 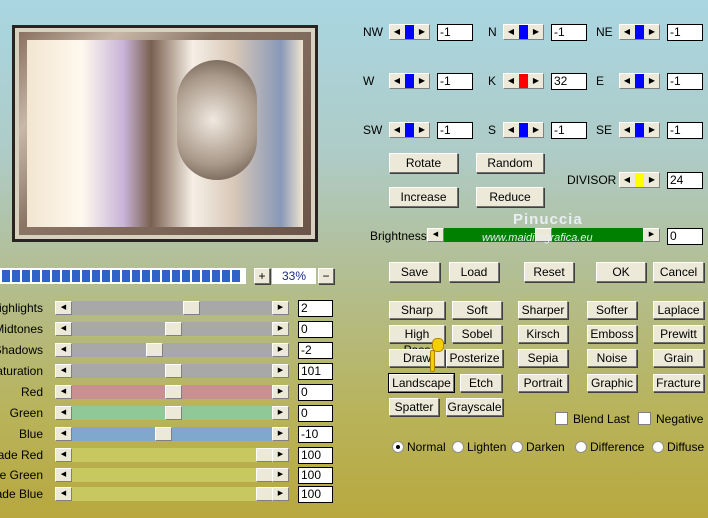 What do you see at coordinates (315, 434) in the screenshot?
I see `blue-input: -10` at bounding box center [315, 434].